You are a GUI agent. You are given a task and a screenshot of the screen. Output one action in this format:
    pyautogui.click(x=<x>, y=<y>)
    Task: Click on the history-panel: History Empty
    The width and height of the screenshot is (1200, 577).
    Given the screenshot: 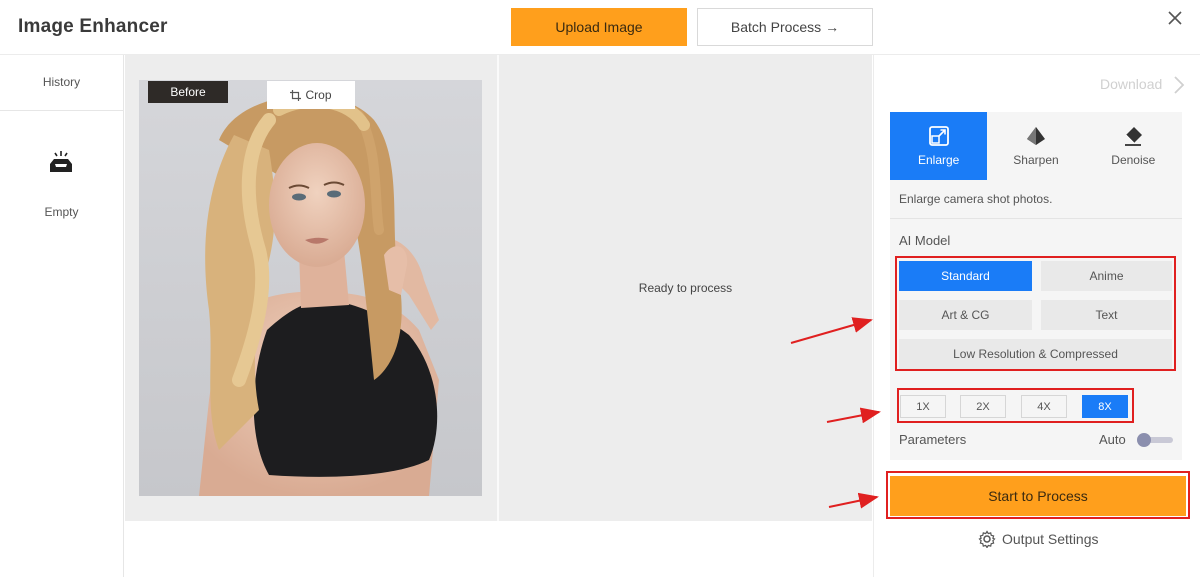 What is the action you would take?
    pyautogui.click(x=62, y=316)
    